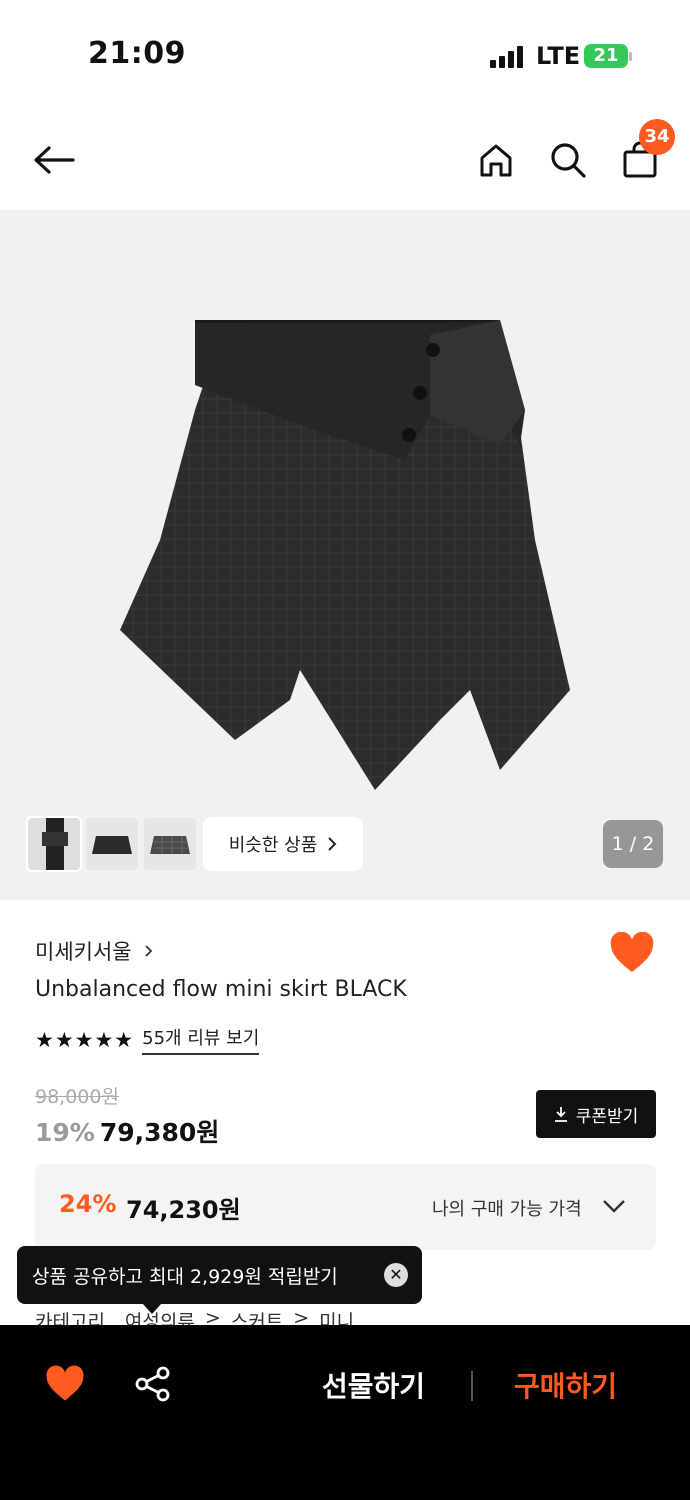 The height and width of the screenshot is (1500, 690). What do you see at coordinates (373, 1385) in the screenshot?
I see `gift-button: 선물하기` at bounding box center [373, 1385].